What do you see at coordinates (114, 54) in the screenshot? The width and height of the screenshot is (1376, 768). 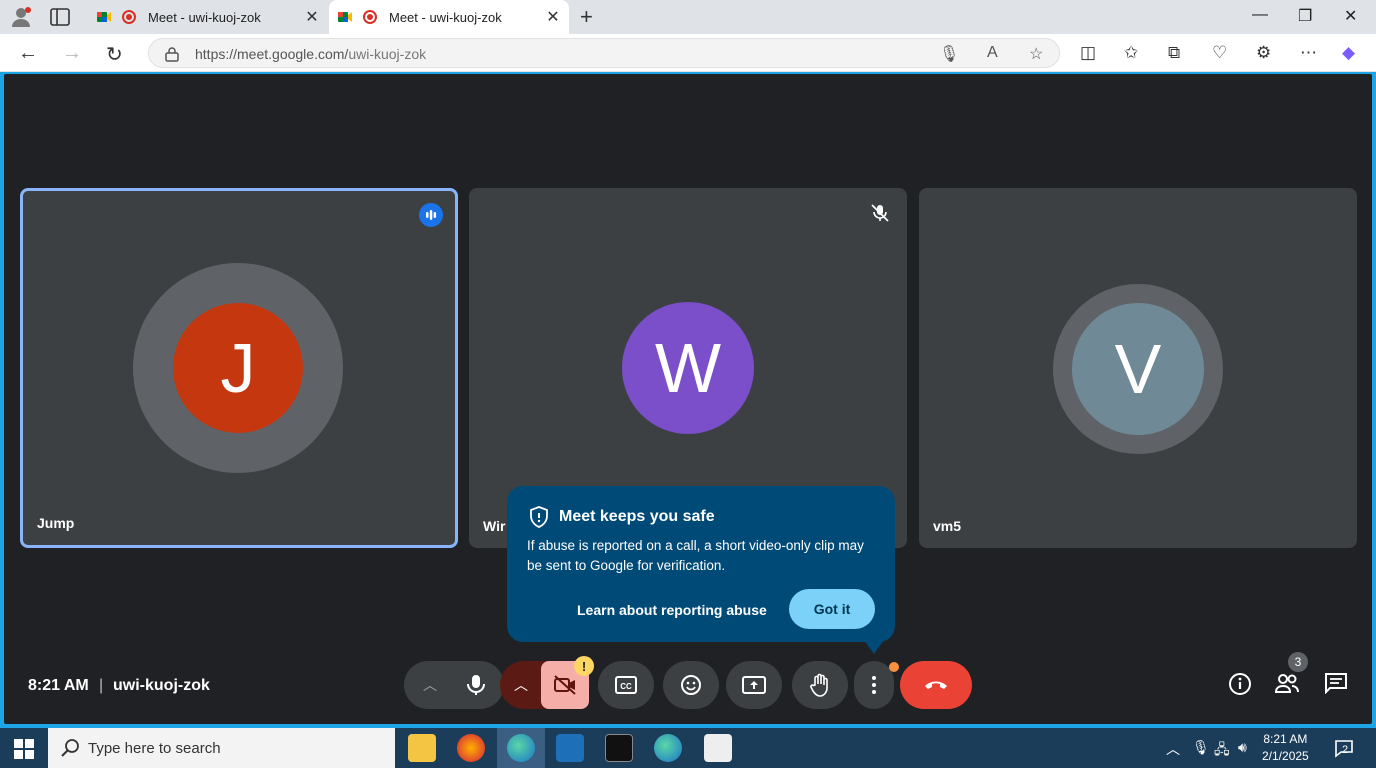 I see `refresh-icon: ↻` at bounding box center [114, 54].